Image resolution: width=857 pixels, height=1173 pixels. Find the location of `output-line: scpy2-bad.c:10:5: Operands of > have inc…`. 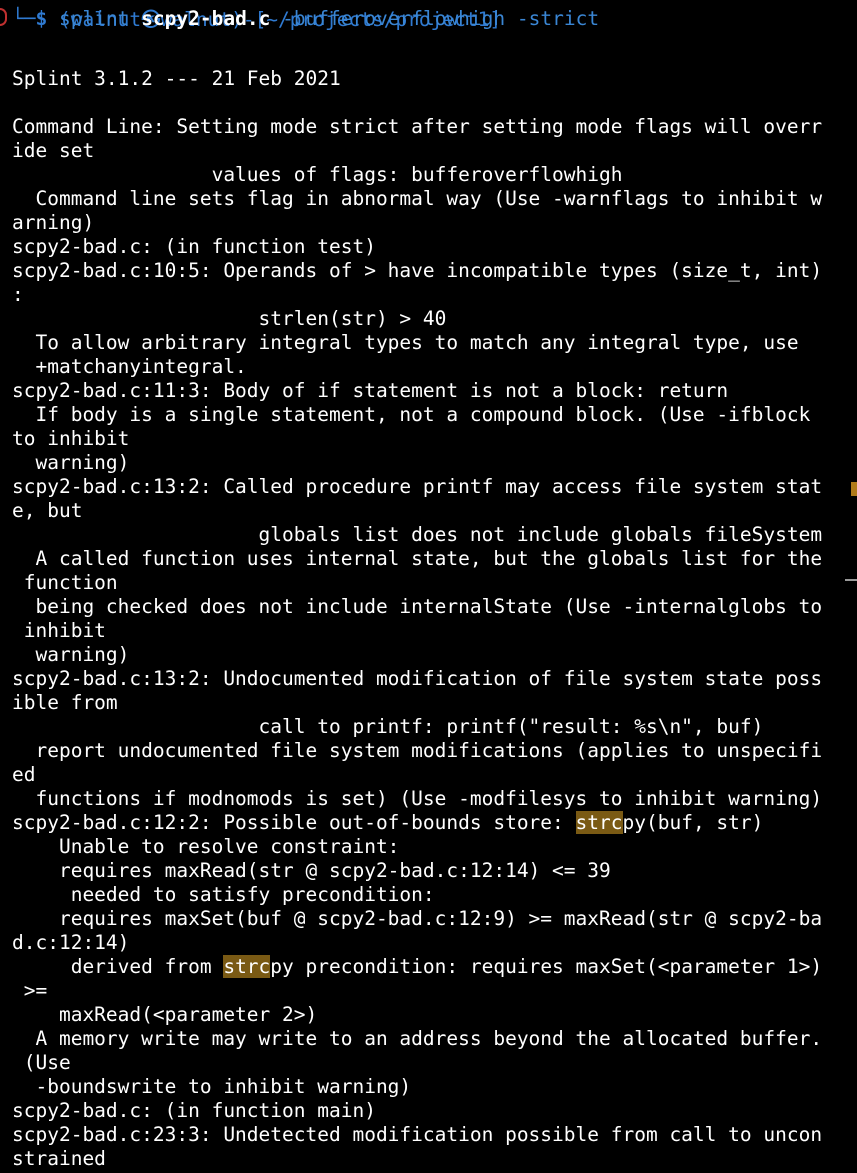

output-line: scpy2-bad.c:10:5: Operands of > have inc… is located at coordinates (417, 270).